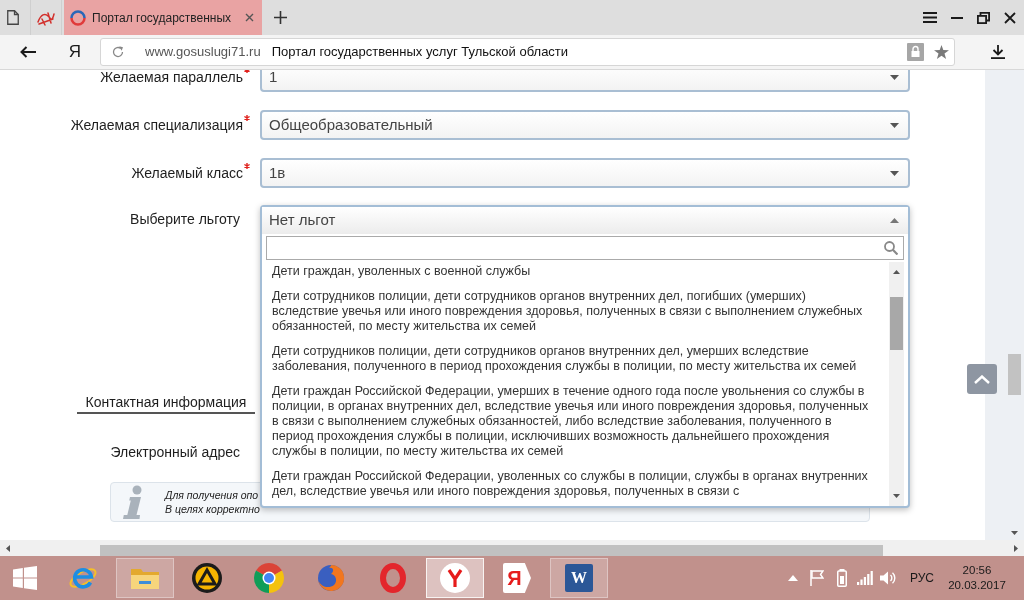  I want to click on dropdown-option: Дети сотрудников полиции, дети сотрудников органов внутренних дел, погибших (умерших) вследствие увечья или иного повреждения здоровья, полученных в связи с выполнением служебных обязанностей, по месту жительства их семей, so click(577, 311).